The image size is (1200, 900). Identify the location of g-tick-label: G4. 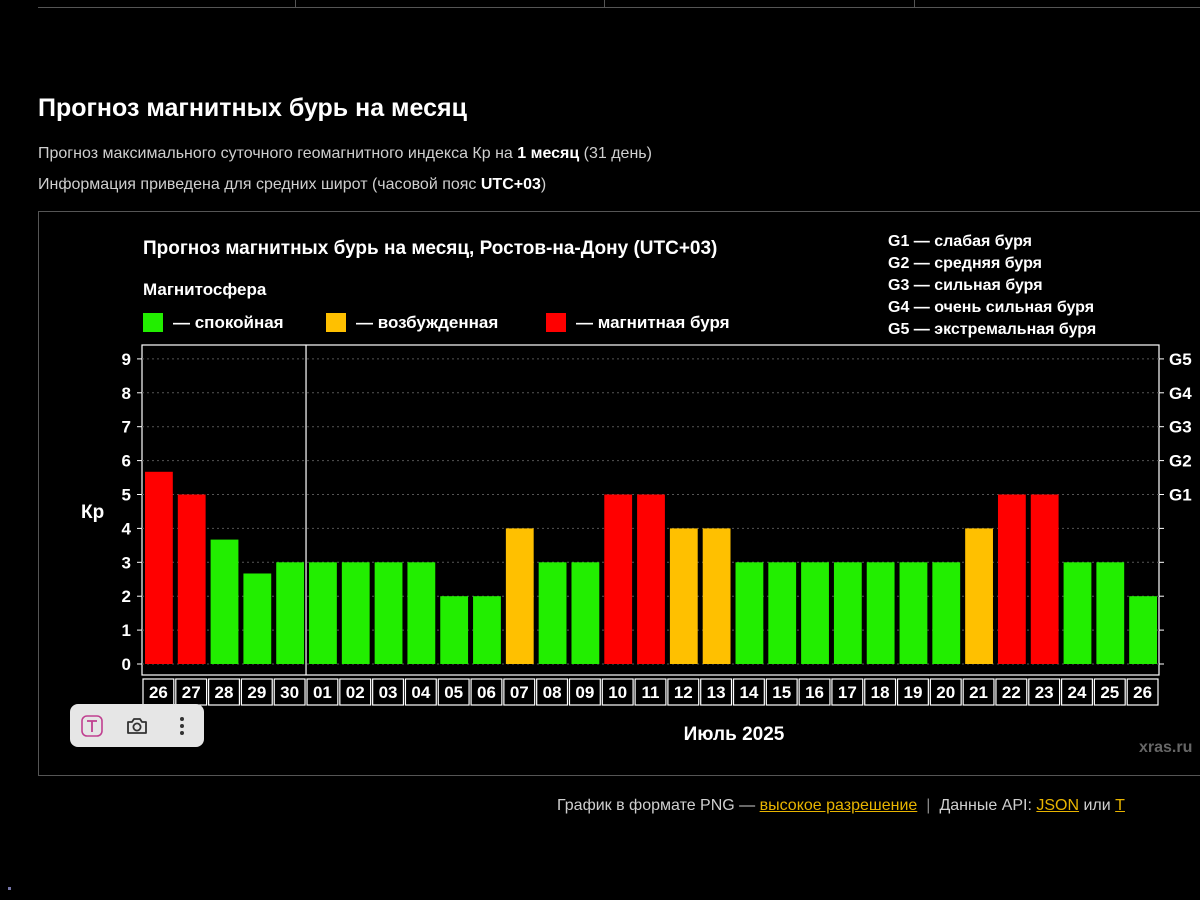
(1180, 393).